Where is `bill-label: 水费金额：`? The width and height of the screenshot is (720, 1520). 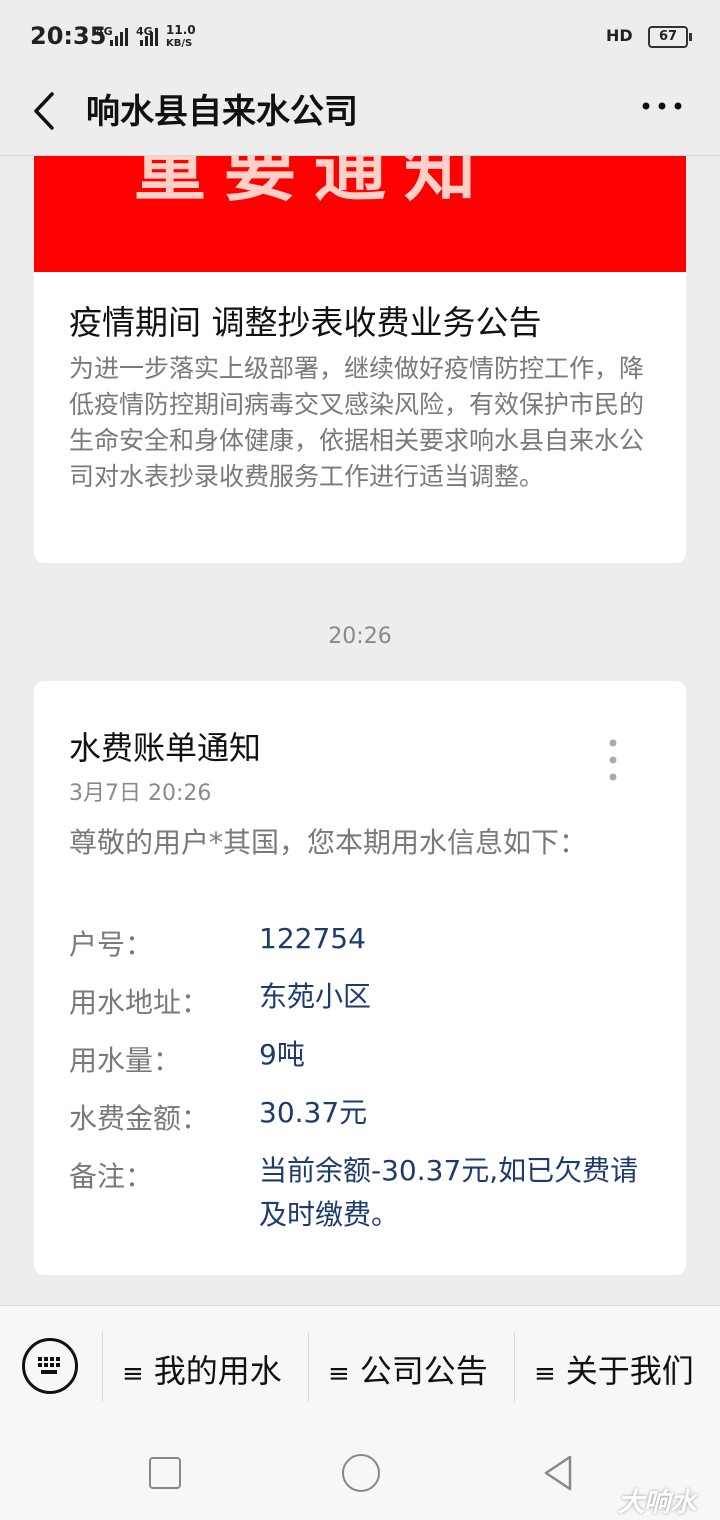
bill-label: 水费金额： is located at coordinates (139, 1118).